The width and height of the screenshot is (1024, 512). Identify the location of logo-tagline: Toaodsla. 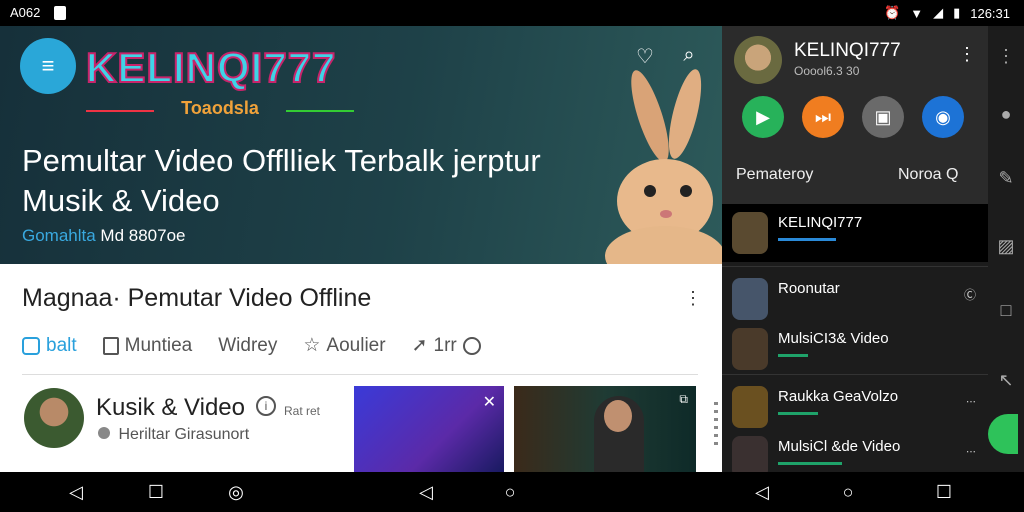
(220, 108).